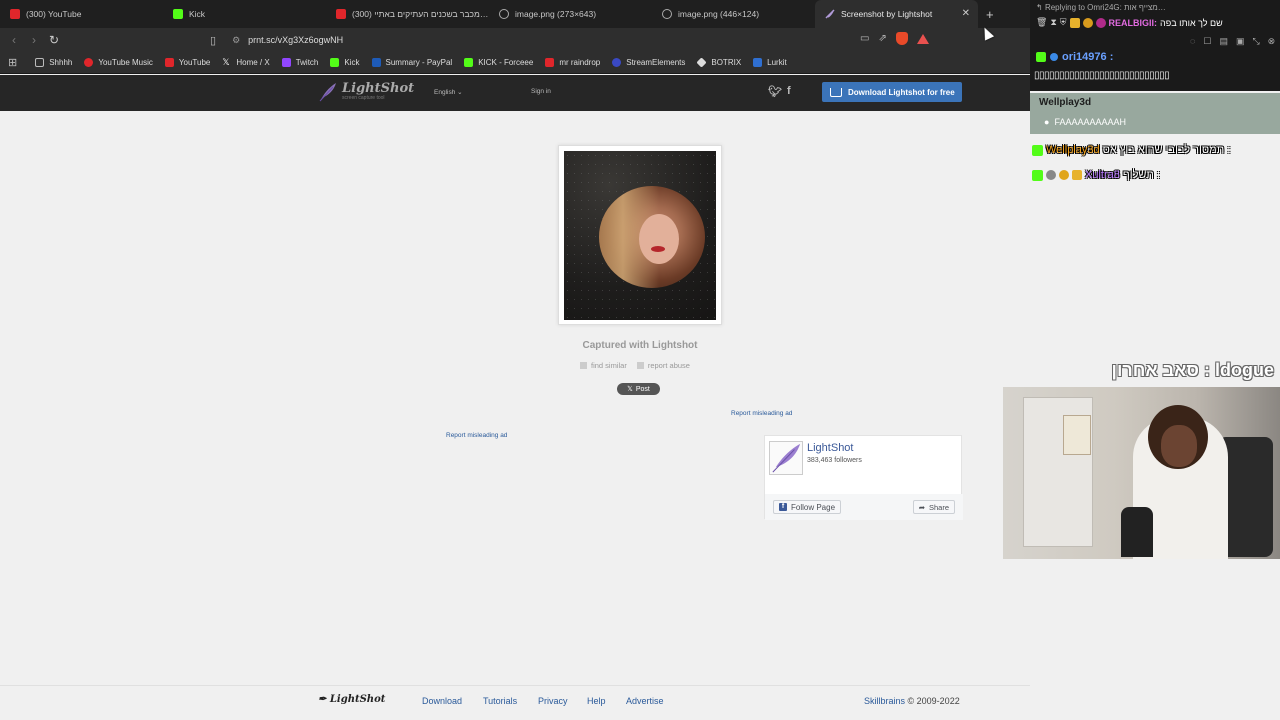  What do you see at coordinates (1065, 102) in the screenshot?
I see `highlight-username: Wellplay3d` at bounding box center [1065, 102].